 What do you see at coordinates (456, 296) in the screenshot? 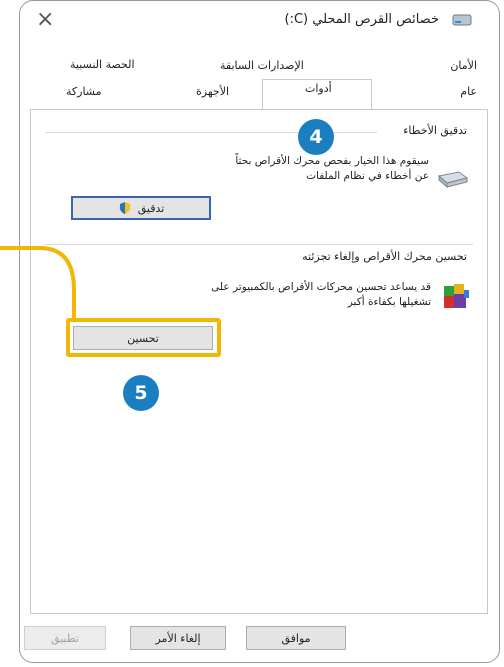
I see `defrag-icon` at bounding box center [456, 296].